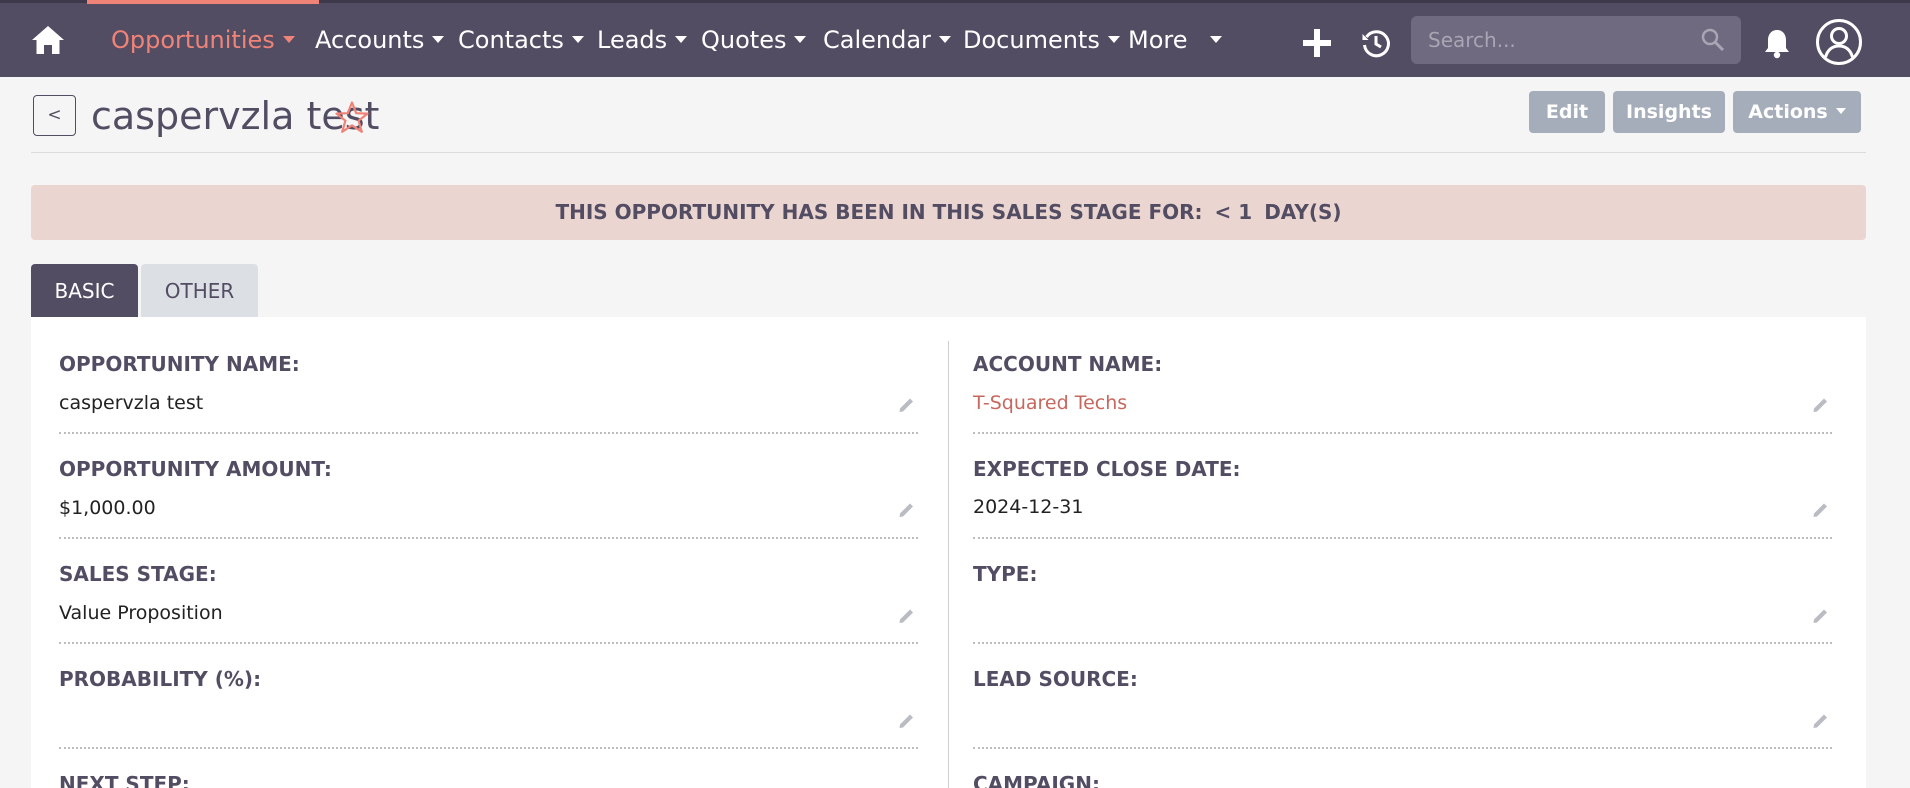  What do you see at coordinates (1005, 574) in the screenshot?
I see `type-label: TYPE:` at bounding box center [1005, 574].